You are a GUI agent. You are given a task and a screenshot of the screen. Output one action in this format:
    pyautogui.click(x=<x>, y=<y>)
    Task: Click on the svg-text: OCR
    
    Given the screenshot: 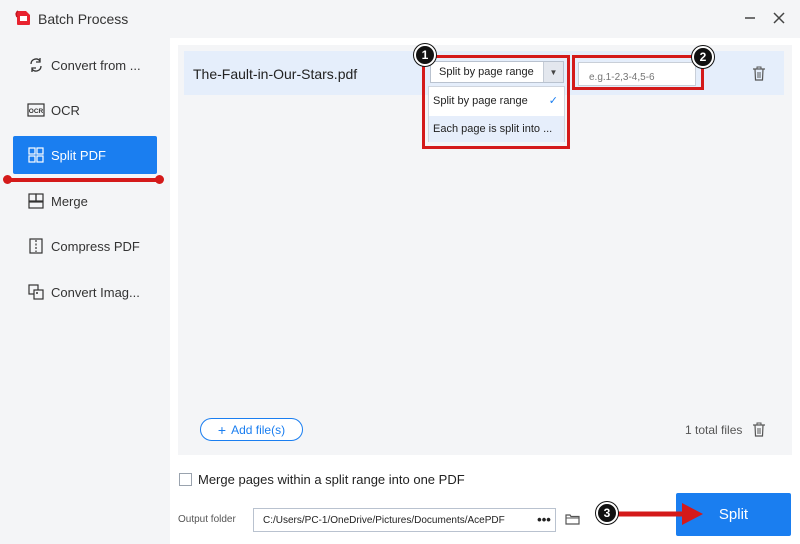 What is the action you would take?
    pyautogui.click(x=36, y=111)
    